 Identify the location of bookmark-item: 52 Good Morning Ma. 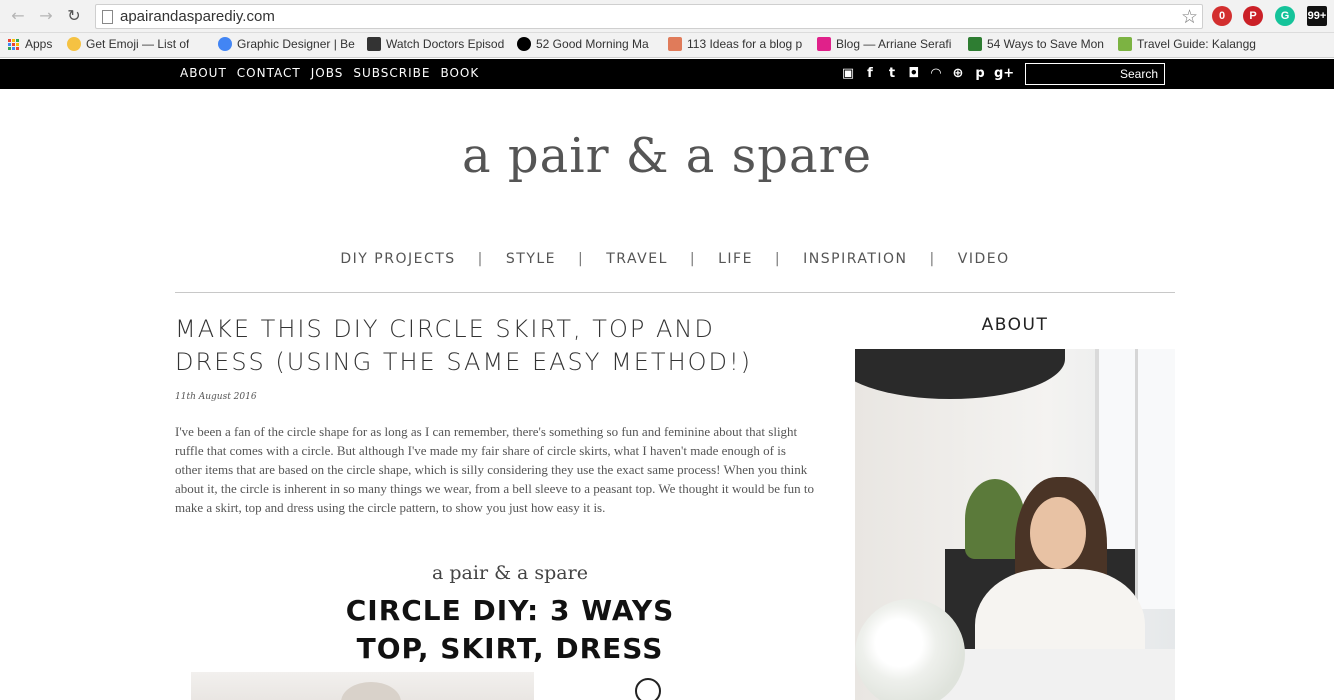
(587, 44).